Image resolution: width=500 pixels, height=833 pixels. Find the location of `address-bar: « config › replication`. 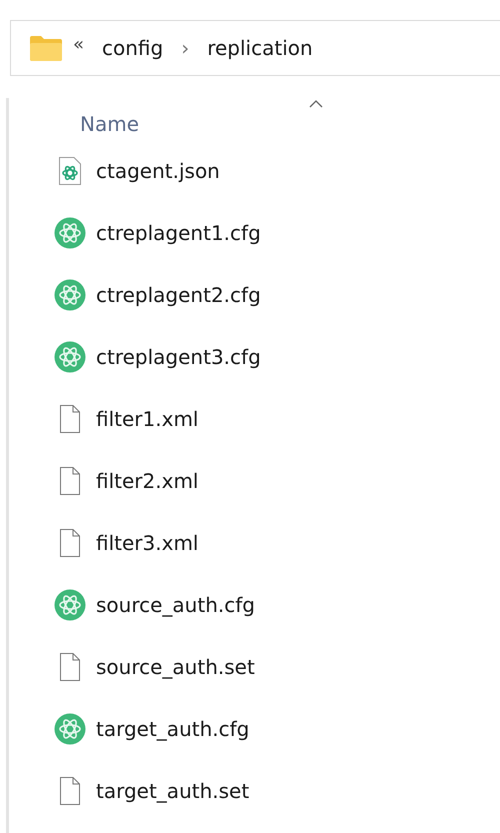

address-bar: « config › replication is located at coordinates (255, 48).